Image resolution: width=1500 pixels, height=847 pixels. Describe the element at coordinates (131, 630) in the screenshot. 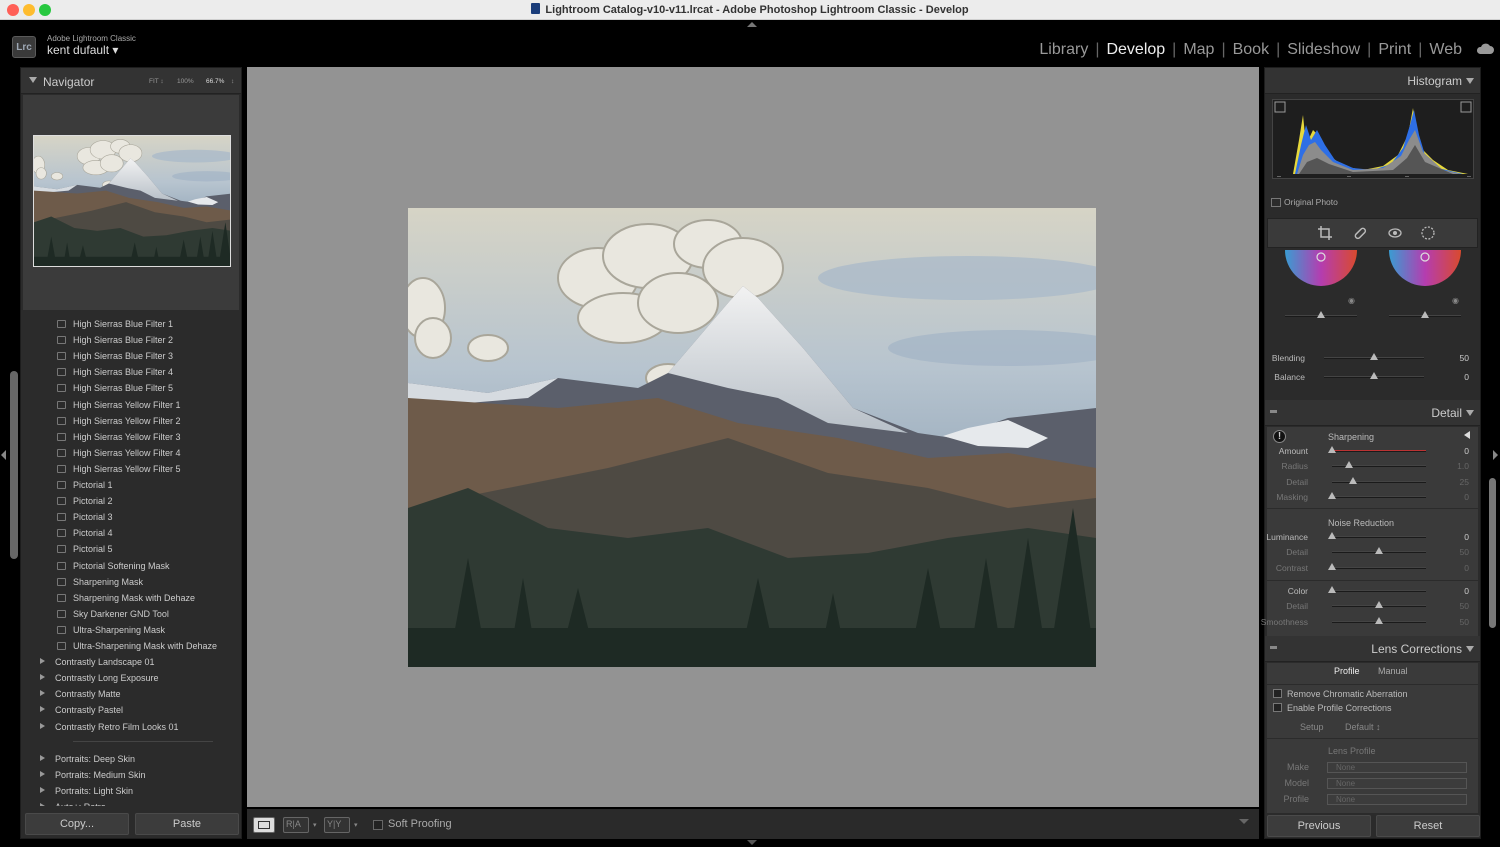

I see `preset-item: Ultra-Sharpening Mask` at that location.